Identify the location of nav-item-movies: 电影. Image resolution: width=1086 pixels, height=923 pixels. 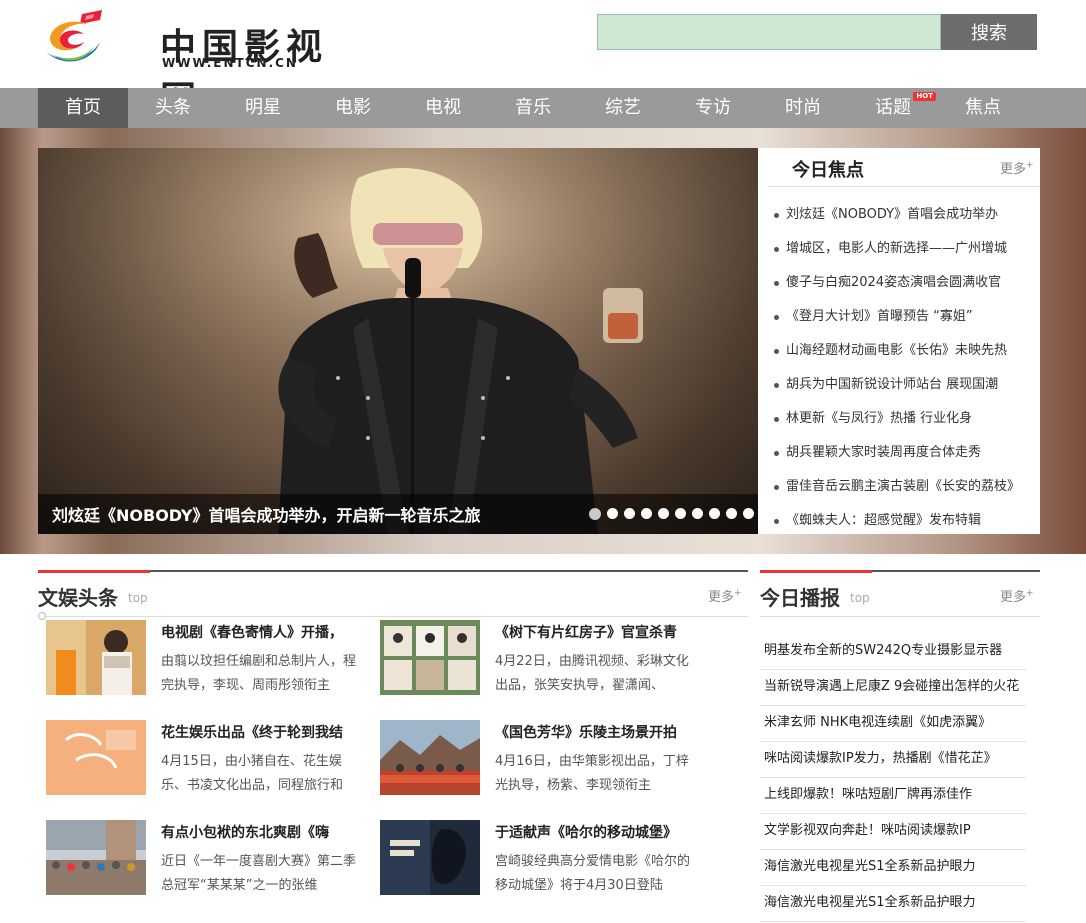
(353, 108).